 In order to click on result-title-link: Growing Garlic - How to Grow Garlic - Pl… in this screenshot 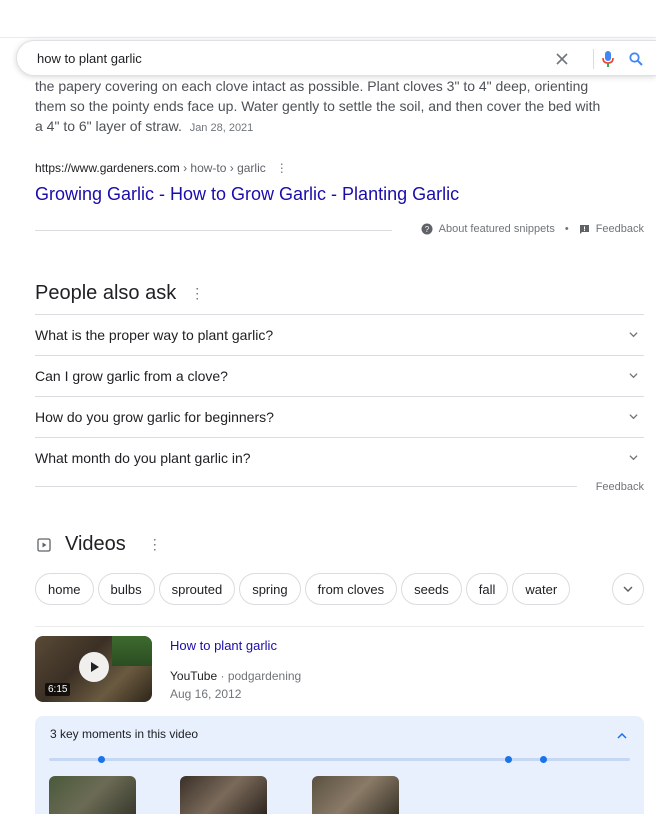, I will do `click(247, 194)`.